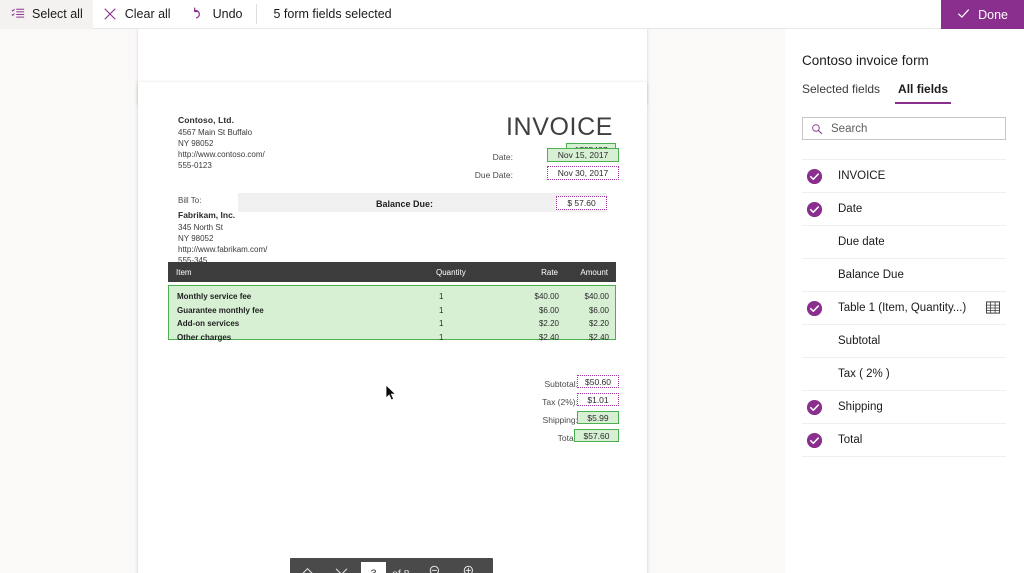  Describe the element at coordinates (598, 337) in the screenshot. I see `cell-amount: $2.40` at that location.